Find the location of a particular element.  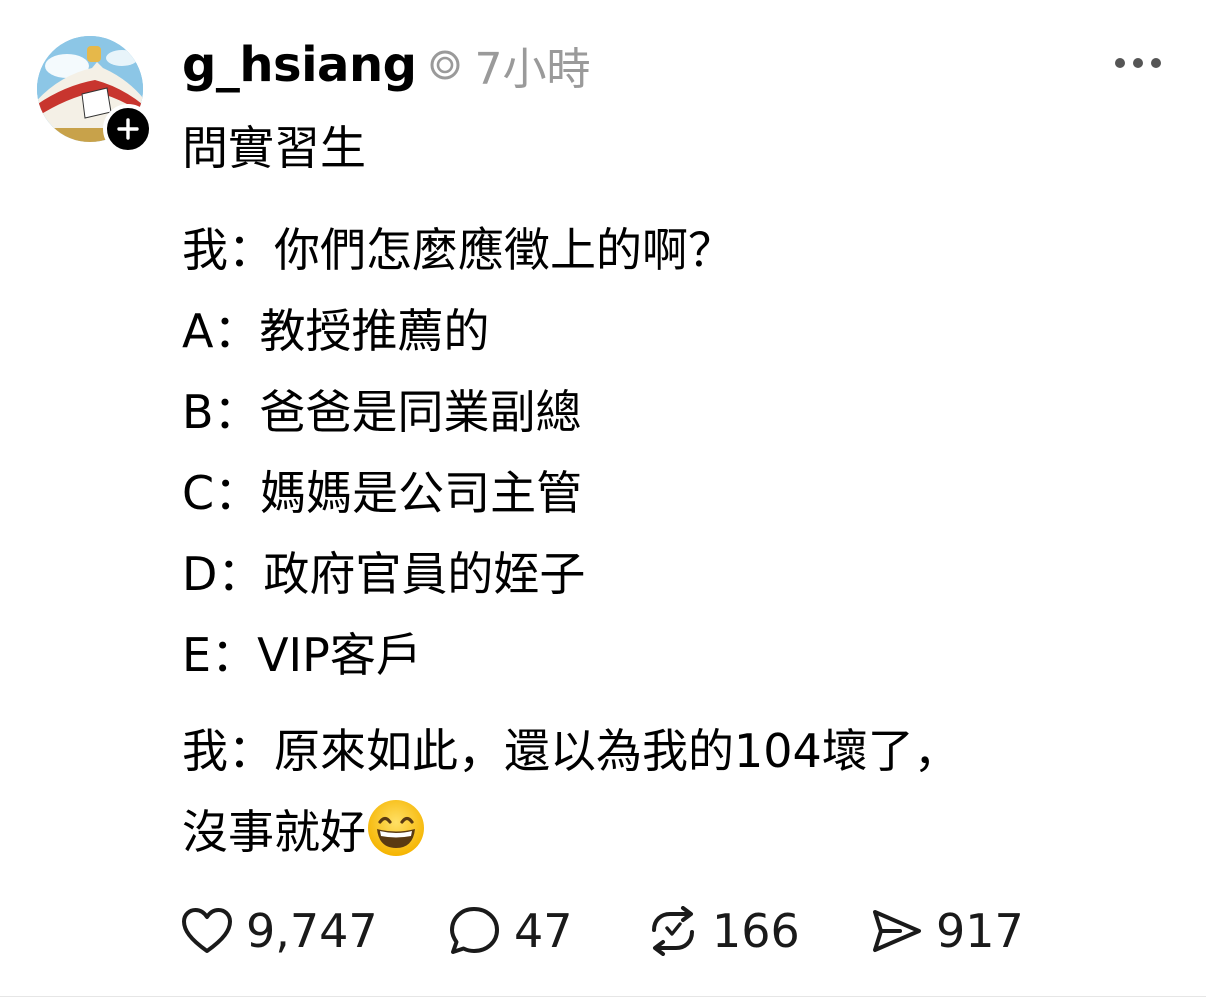

repost-count: 166 is located at coordinates (756, 931).